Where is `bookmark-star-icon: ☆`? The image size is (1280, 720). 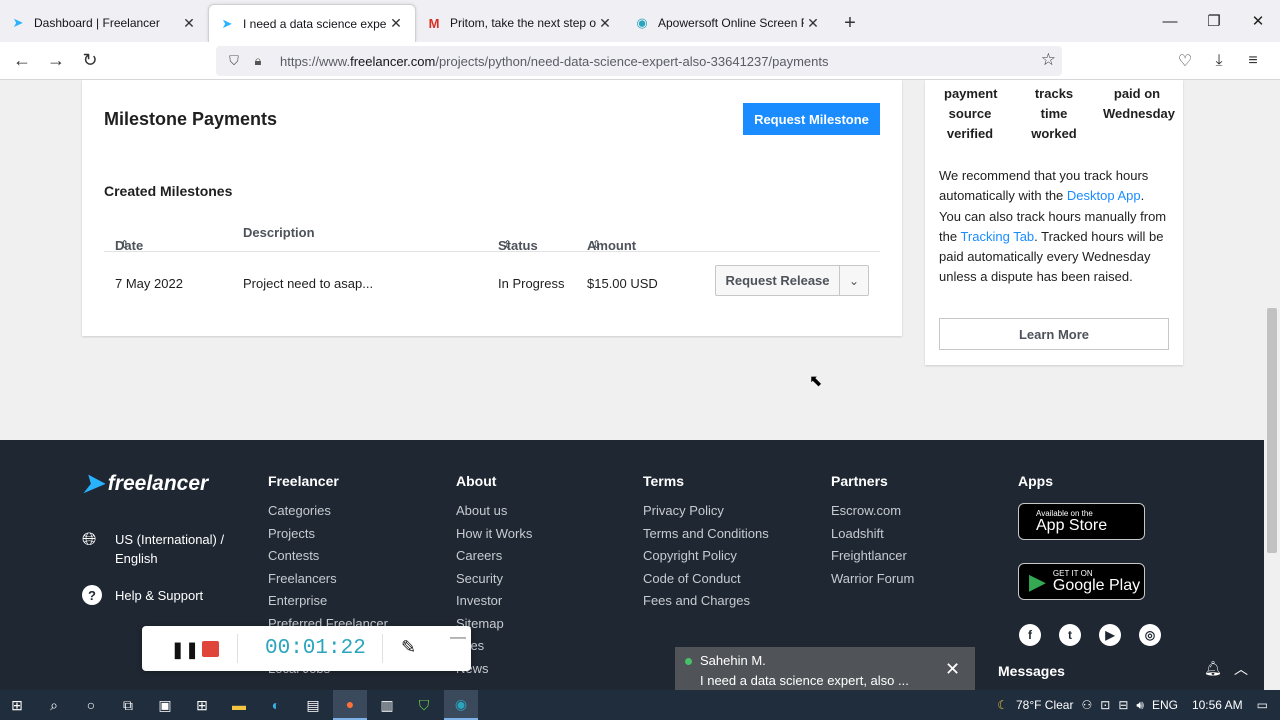 bookmark-star-icon: ☆ is located at coordinates (1048, 60).